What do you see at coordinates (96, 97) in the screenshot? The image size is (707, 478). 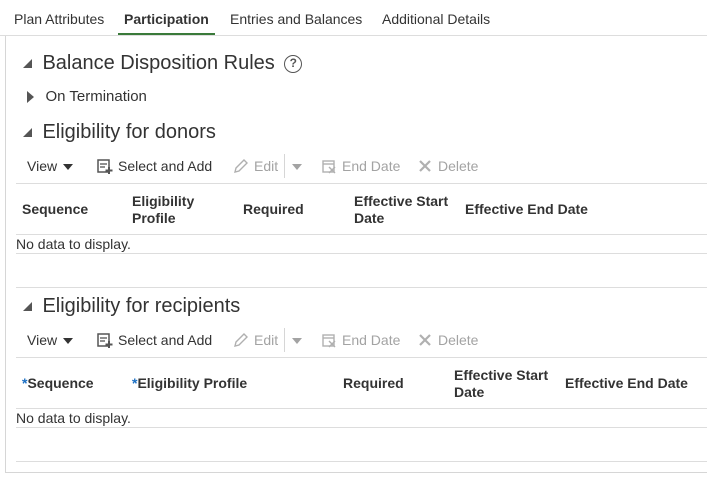 I see `on-termination-label: On Termination` at bounding box center [96, 97].